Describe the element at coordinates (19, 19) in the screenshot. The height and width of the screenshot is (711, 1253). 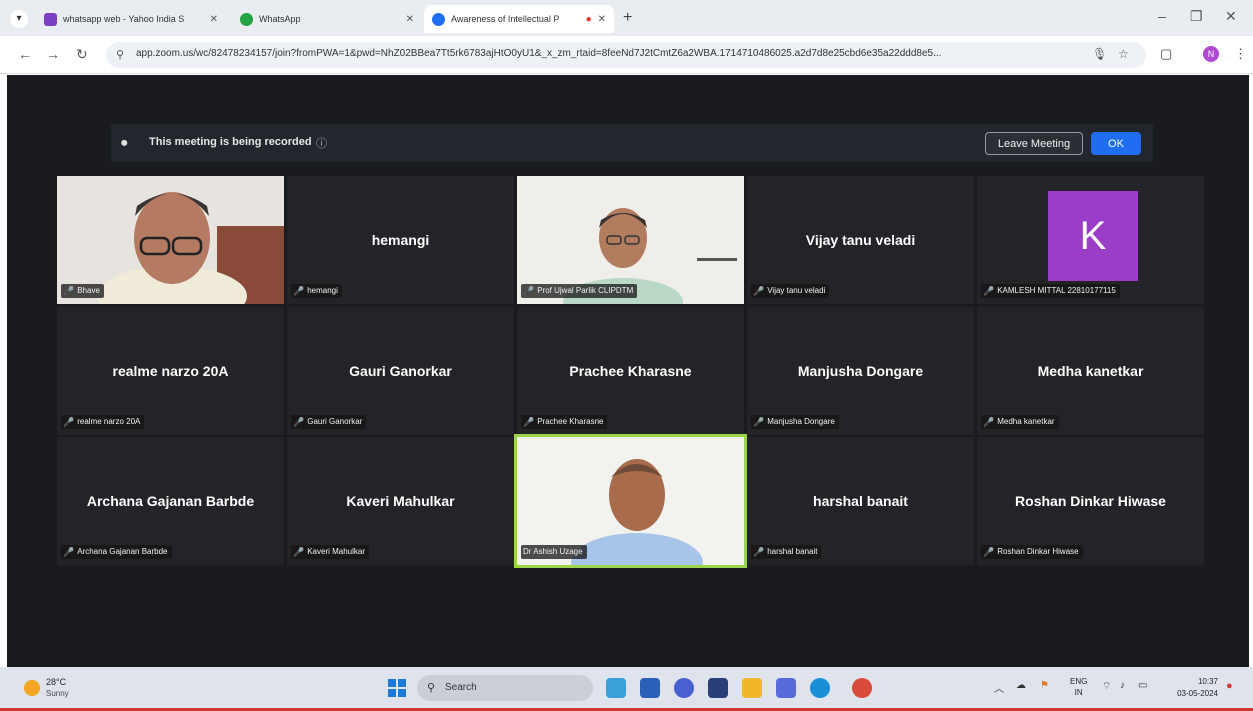
I see `tab-search-icon: ▾` at that location.